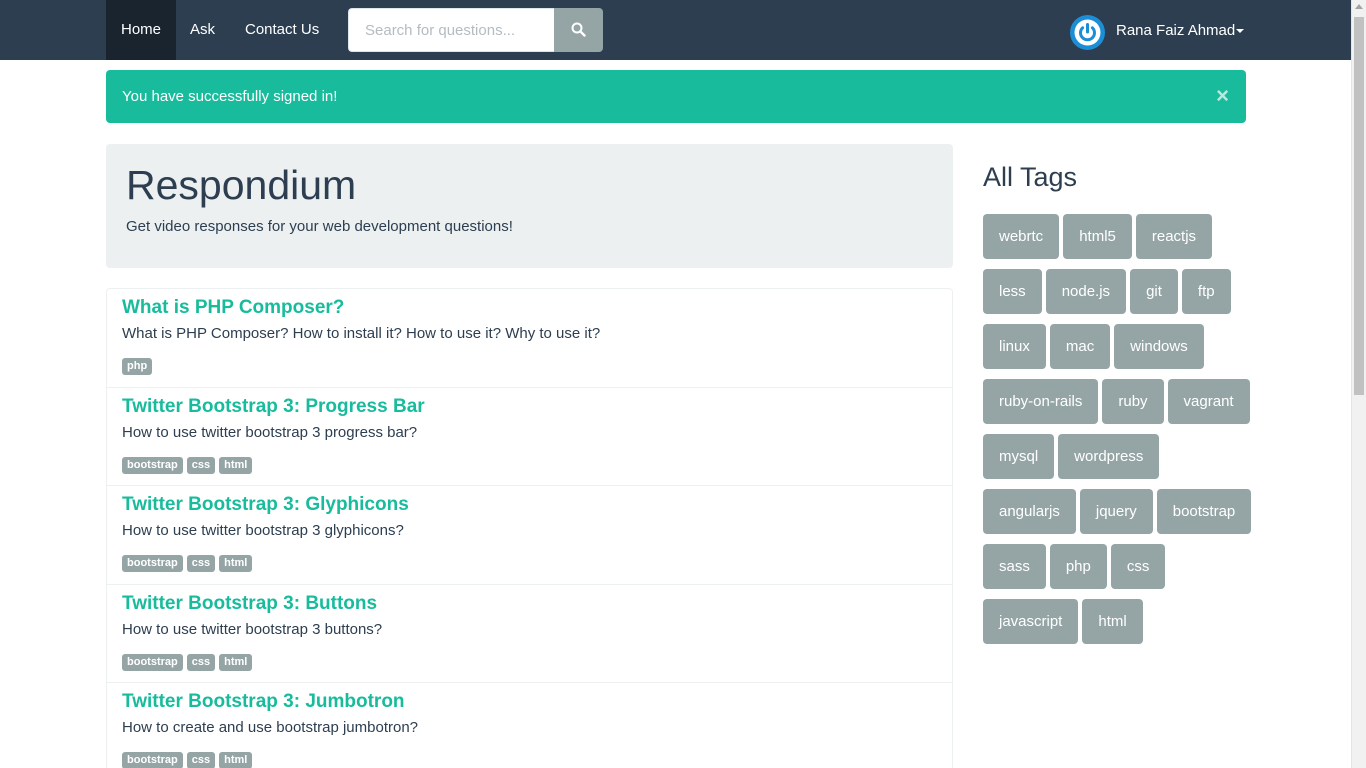 This screenshot has width=1366, height=768. I want to click on tag-button: git, so click(1154, 291).